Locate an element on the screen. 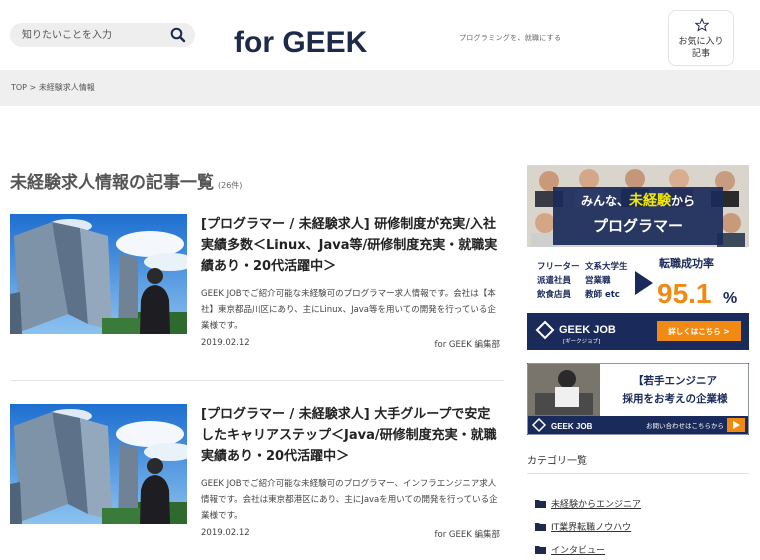 The height and width of the screenshot is (560, 760). ad2-cta: お問い合わせはこちらから is located at coordinates (685, 425).